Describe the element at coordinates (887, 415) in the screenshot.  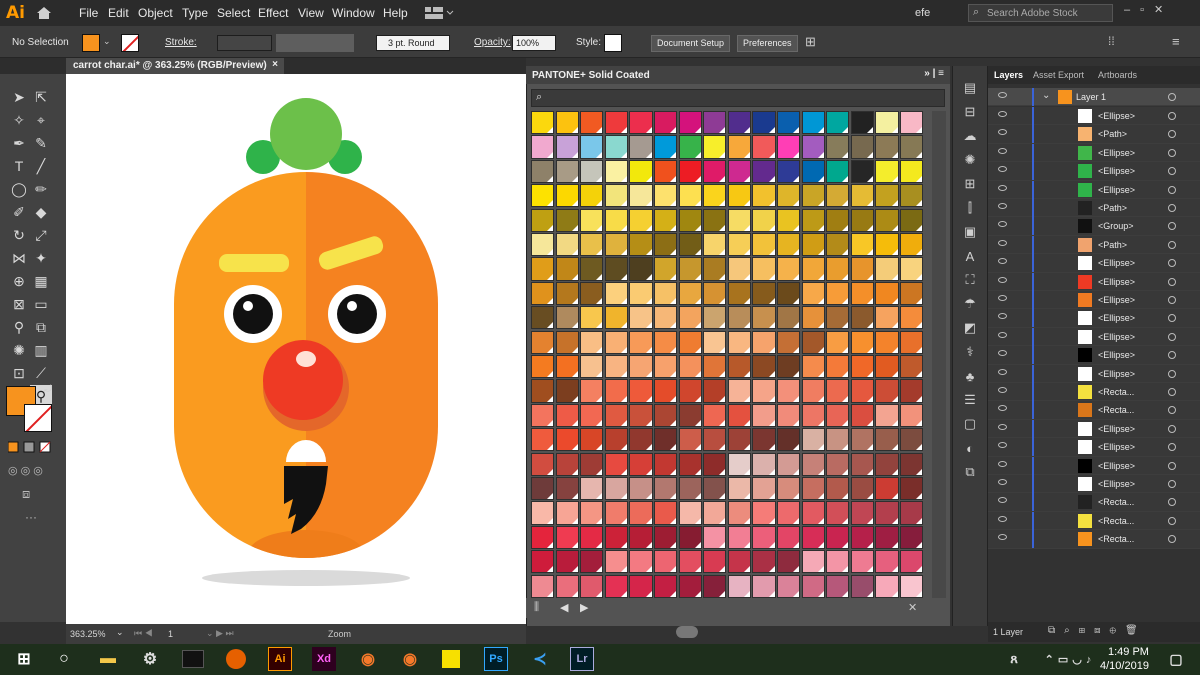
I see `swatch-r12-c14` at that location.